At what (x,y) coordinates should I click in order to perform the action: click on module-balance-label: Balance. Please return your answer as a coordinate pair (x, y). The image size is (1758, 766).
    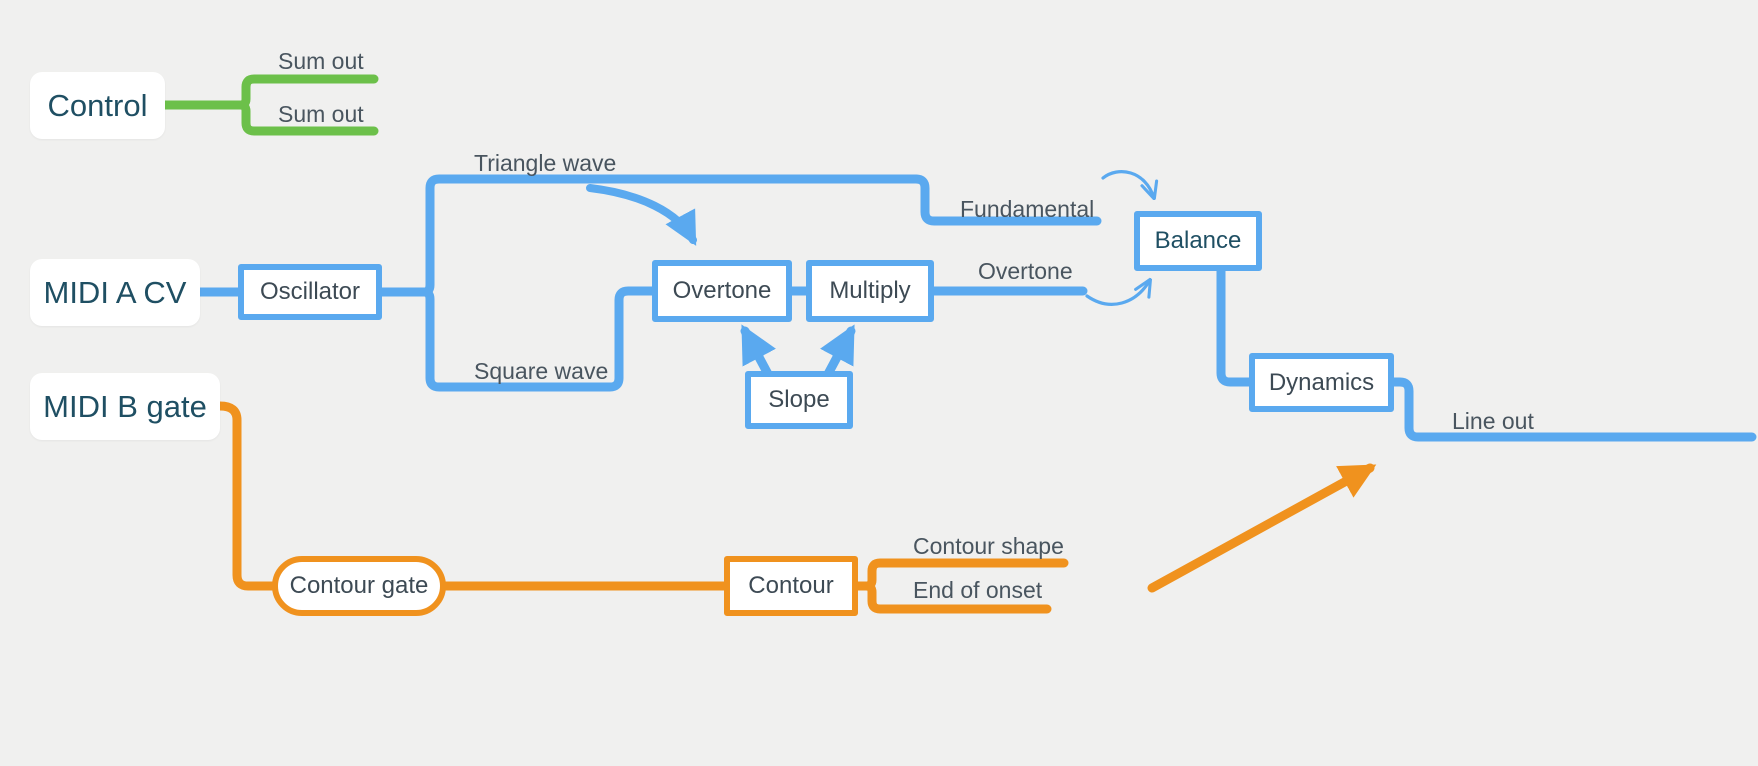
    Looking at the image, I should click on (1198, 240).